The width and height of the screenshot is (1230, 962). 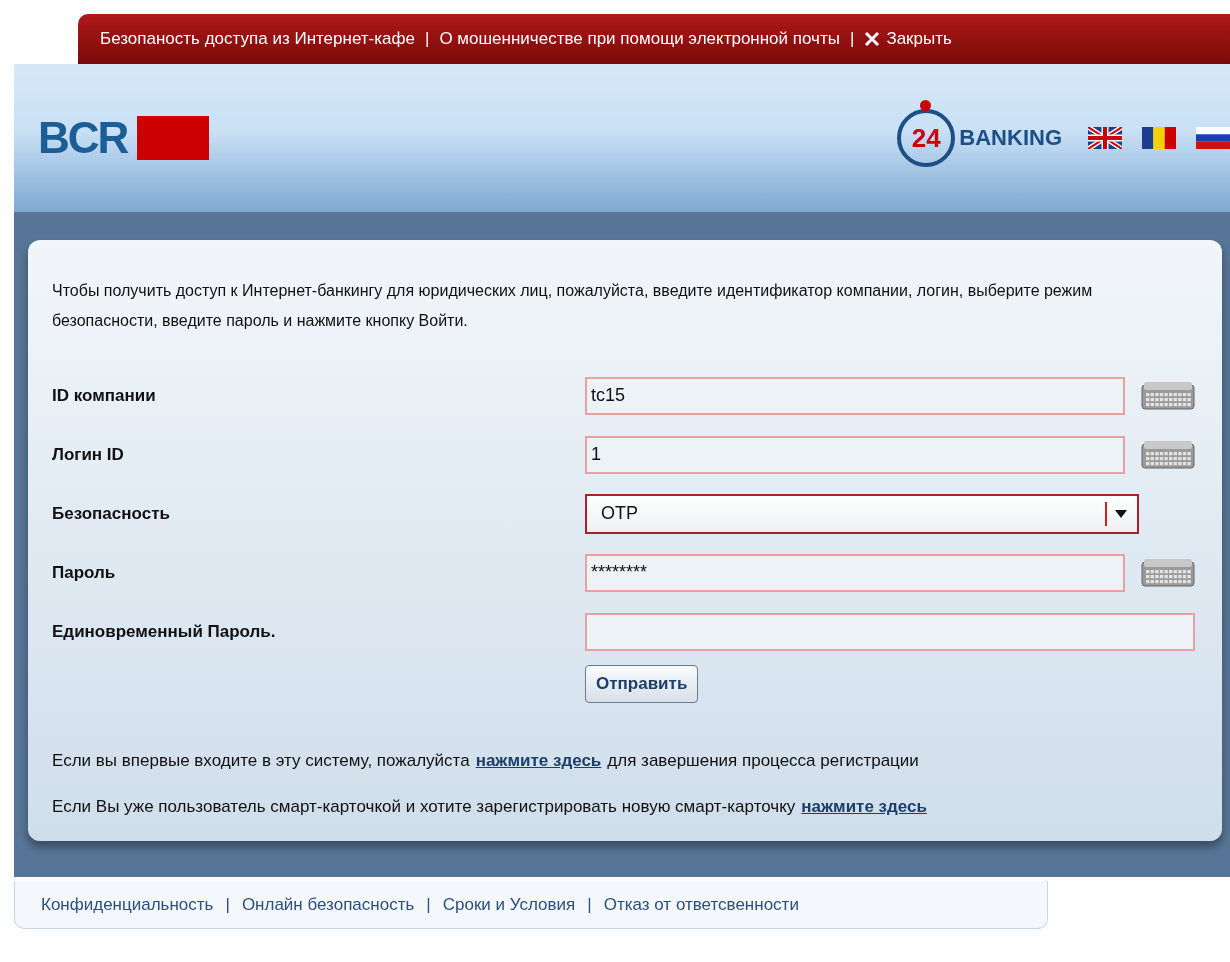 What do you see at coordinates (642, 684) in the screenshot?
I see `submit-button: Отправить` at bounding box center [642, 684].